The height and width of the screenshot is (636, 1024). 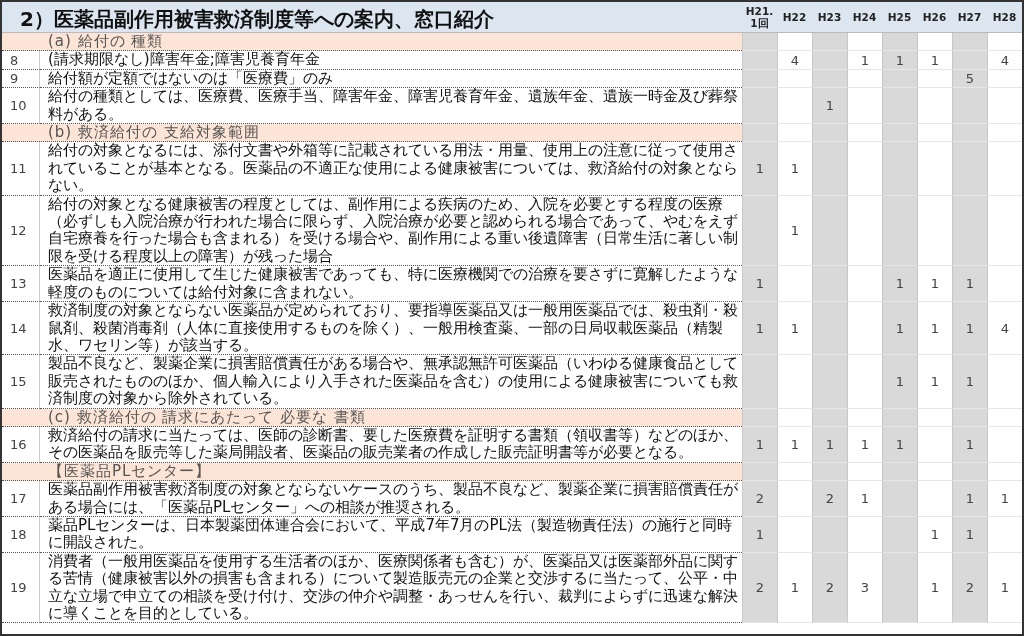 I want to click on table-cell: 医薬品副作用被害救済制度の対象とならないケースのうち、製品不良など、製薬企業に損害賠償責任がある場合には、「医薬品PLセンター」への相談が推奨される。, so click(x=391, y=499).